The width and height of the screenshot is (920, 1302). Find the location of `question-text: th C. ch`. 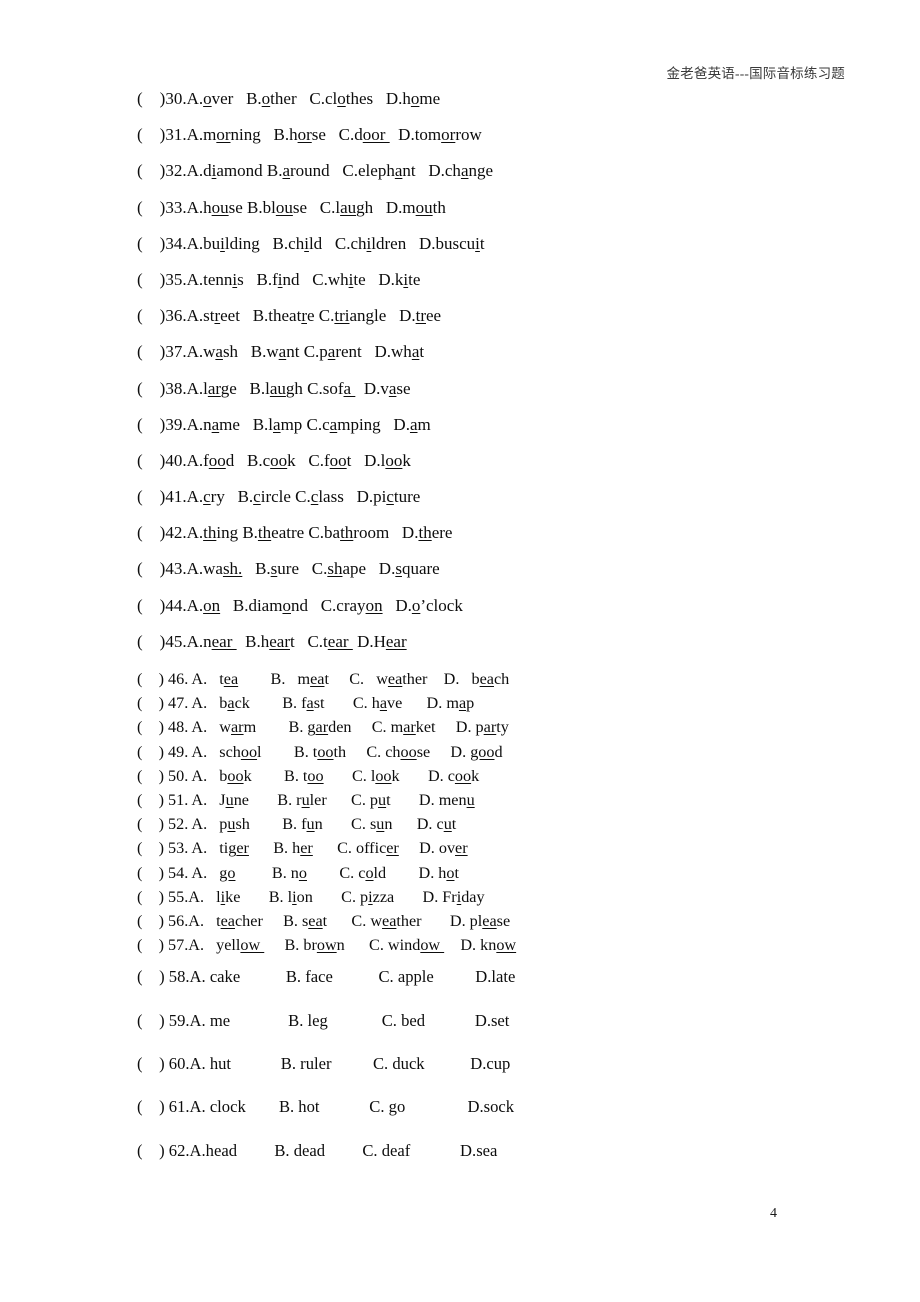

question-text: th C. ch is located at coordinates (367, 751).